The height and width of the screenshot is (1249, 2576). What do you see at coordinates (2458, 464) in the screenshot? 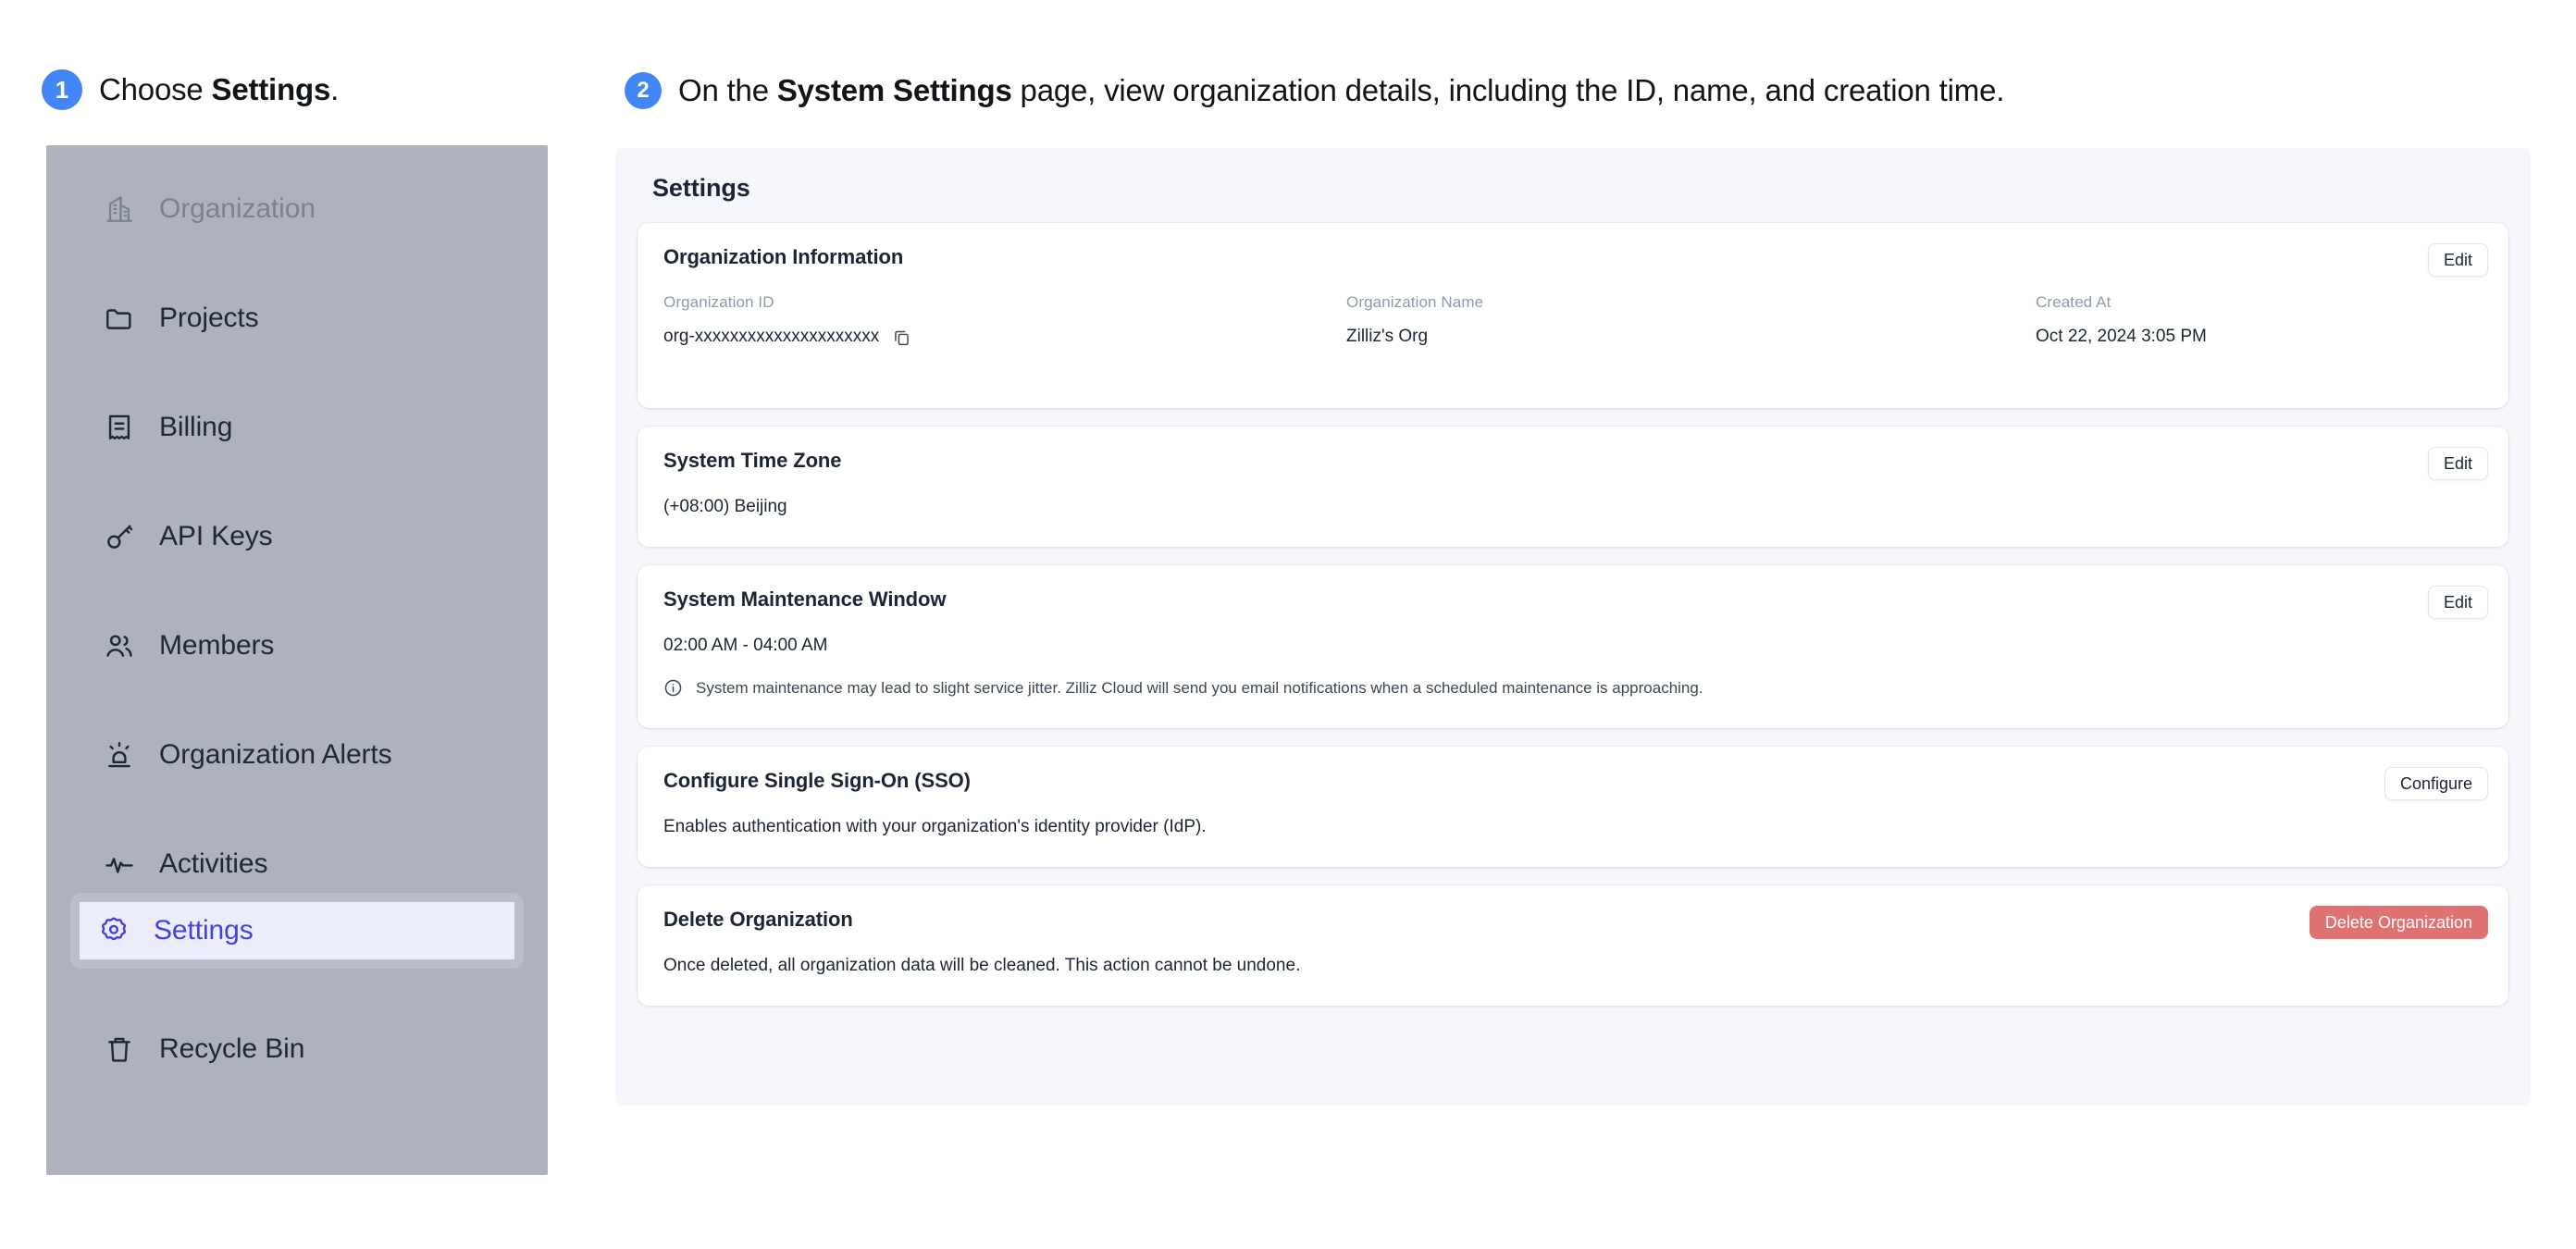
I see `edit-time-zone-button: Edit` at bounding box center [2458, 464].